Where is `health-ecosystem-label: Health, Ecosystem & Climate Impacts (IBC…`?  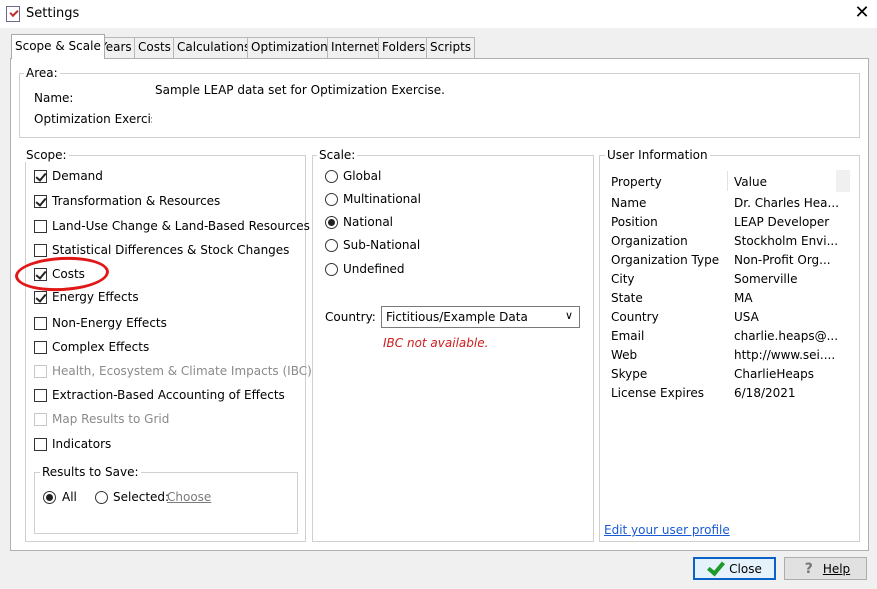 health-ecosystem-label: Health, Ecosystem & Climate Impacts (IBC… is located at coordinates (182, 371).